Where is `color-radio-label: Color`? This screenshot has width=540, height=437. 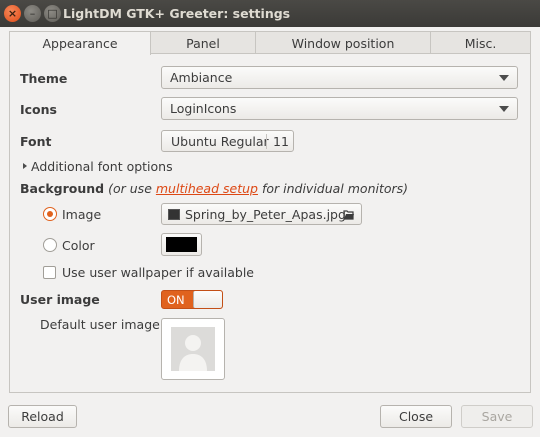
color-radio-label: Color is located at coordinates (78, 245).